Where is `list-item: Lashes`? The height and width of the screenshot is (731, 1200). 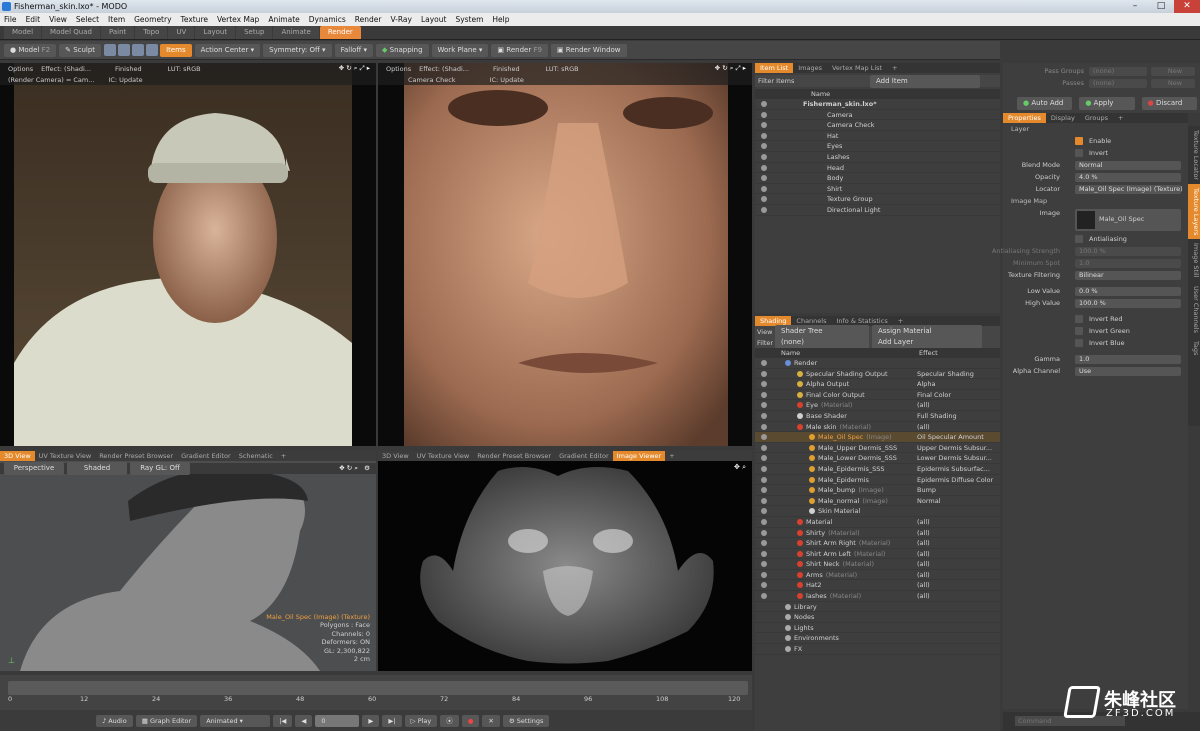
list-item: Lashes is located at coordinates (877, 157).